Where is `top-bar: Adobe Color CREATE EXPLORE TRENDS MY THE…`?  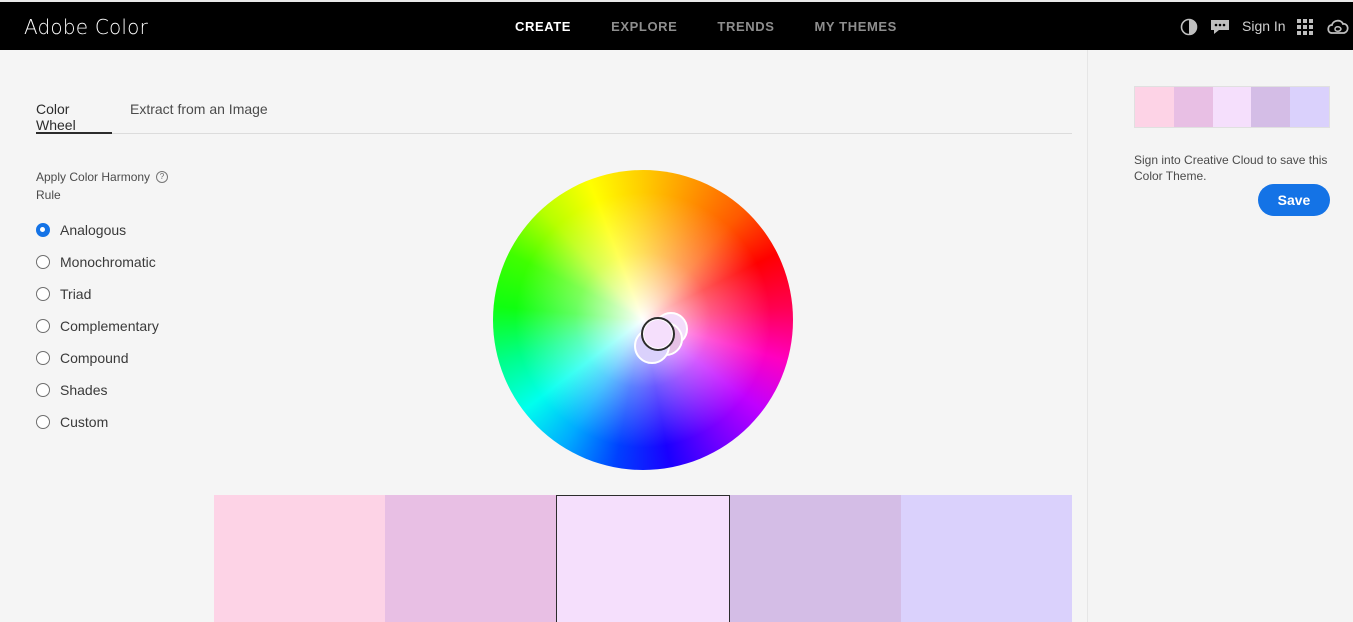
top-bar: Adobe Color CREATE EXPLORE TRENDS MY THE… is located at coordinates (676, 25).